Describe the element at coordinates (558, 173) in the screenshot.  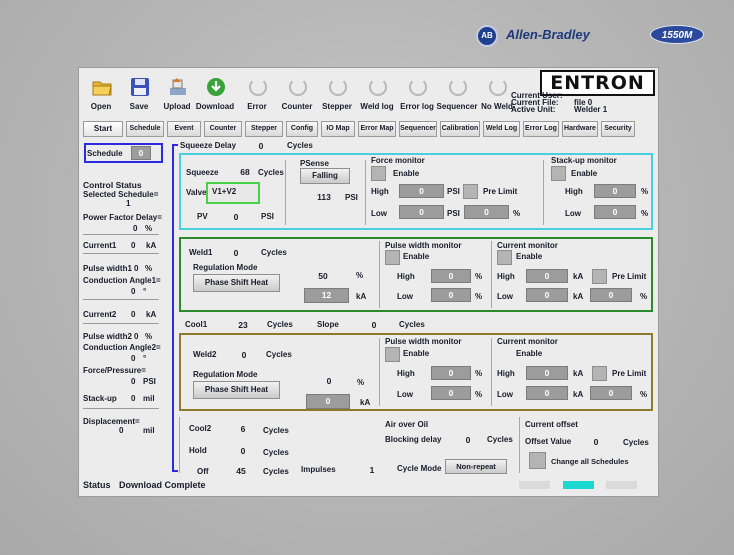
I see `stackup-enable-checkbox` at that location.